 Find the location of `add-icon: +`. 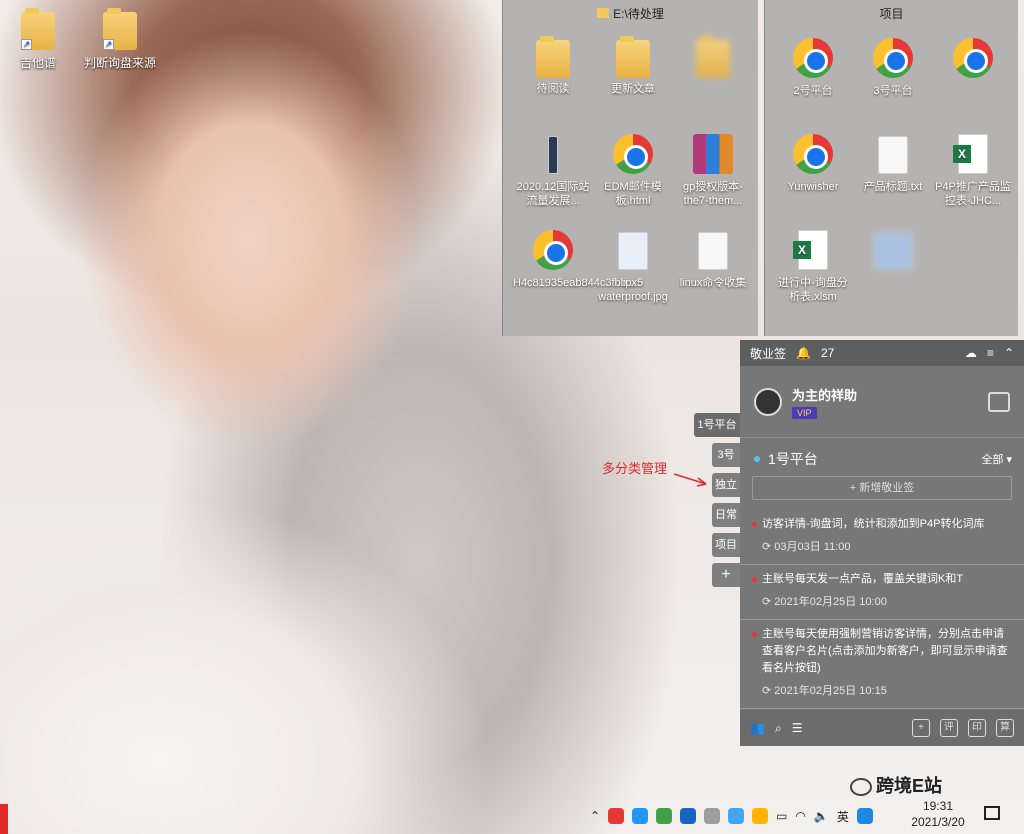

add-icon: + is located at coordinates (921, 728).